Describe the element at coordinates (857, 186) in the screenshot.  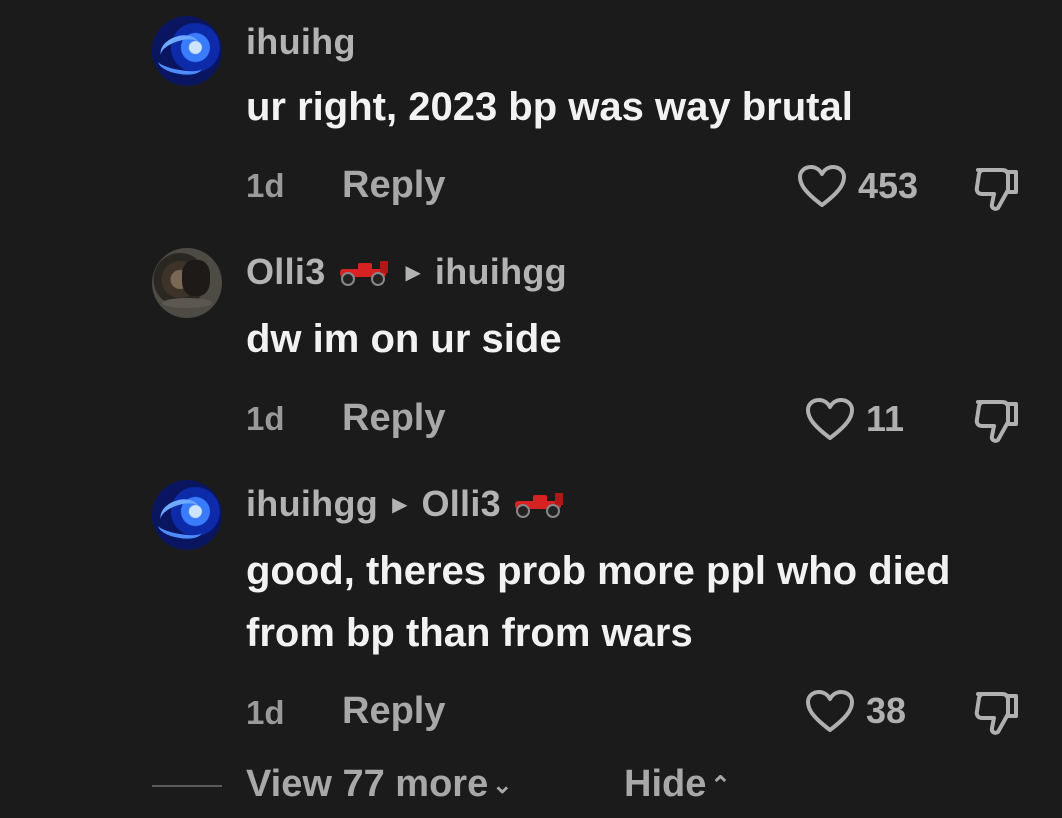
I see `like-button: 453` at that location.